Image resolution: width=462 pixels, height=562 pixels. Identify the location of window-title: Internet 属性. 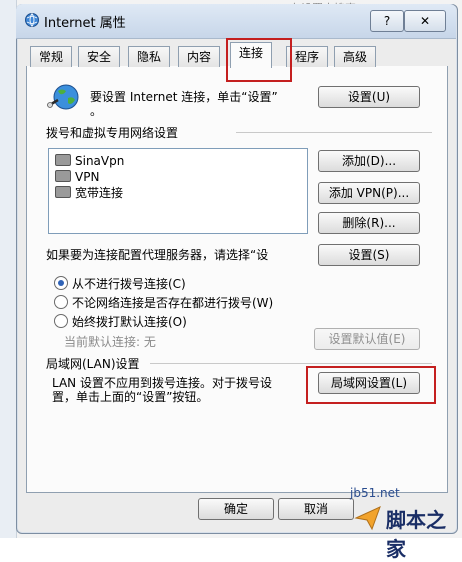
(85, 23).